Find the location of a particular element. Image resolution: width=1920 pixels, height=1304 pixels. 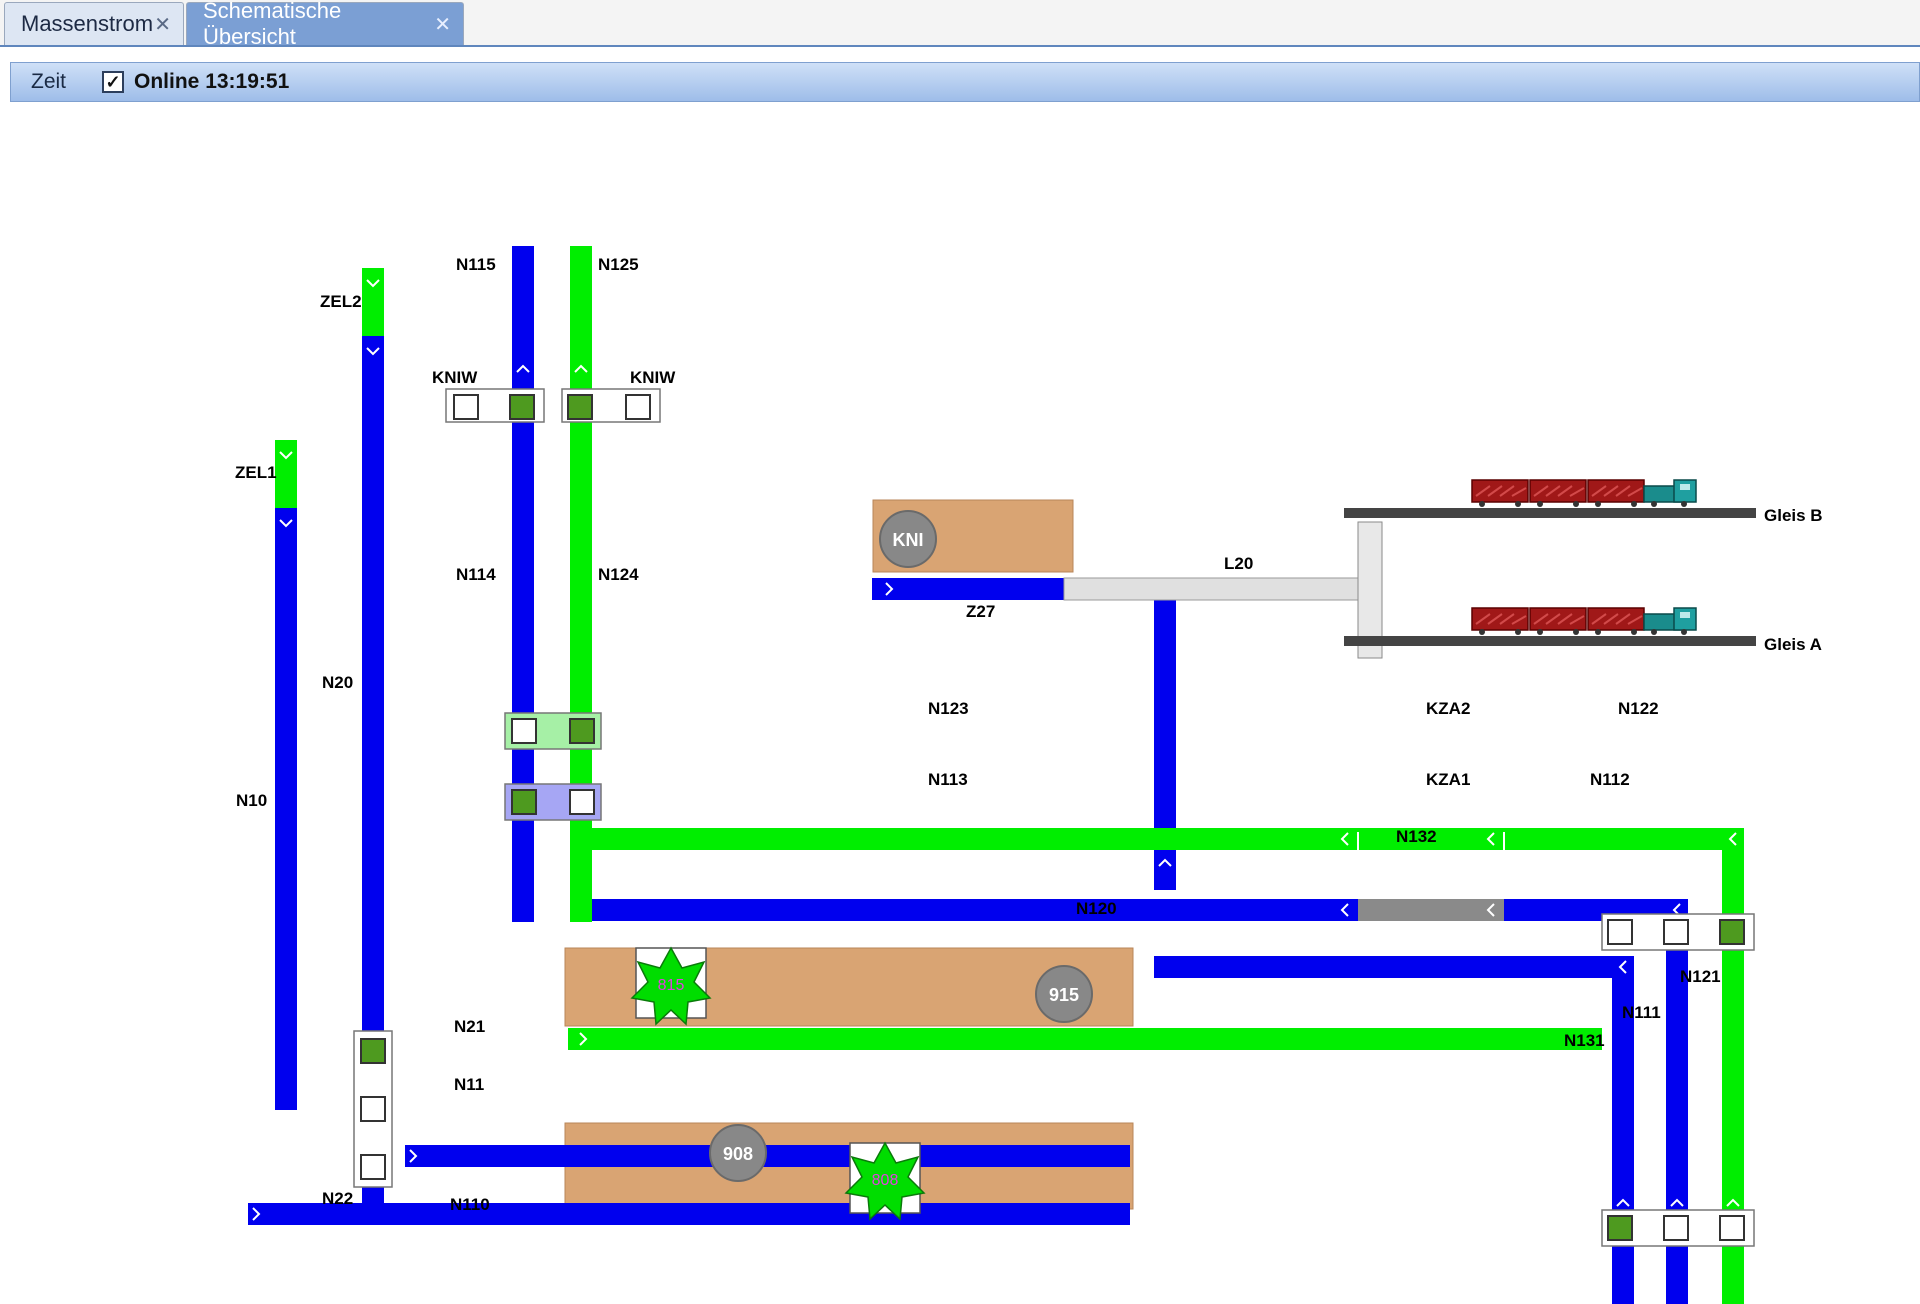

conveyor-zel1 is located at coordinates (286, 474).